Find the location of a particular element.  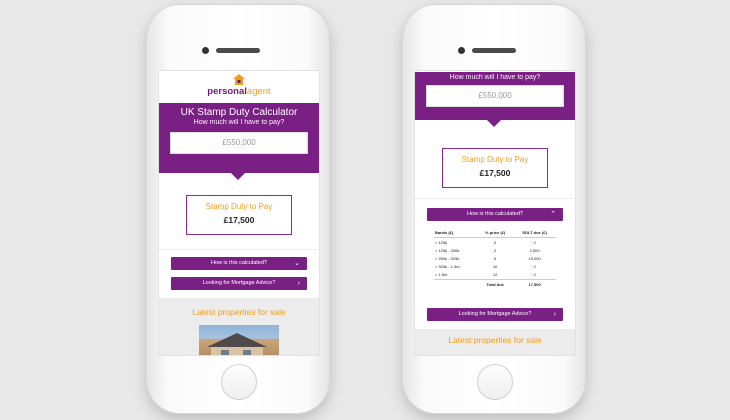

site-header: personalagent is located at coordinates (239, 87).